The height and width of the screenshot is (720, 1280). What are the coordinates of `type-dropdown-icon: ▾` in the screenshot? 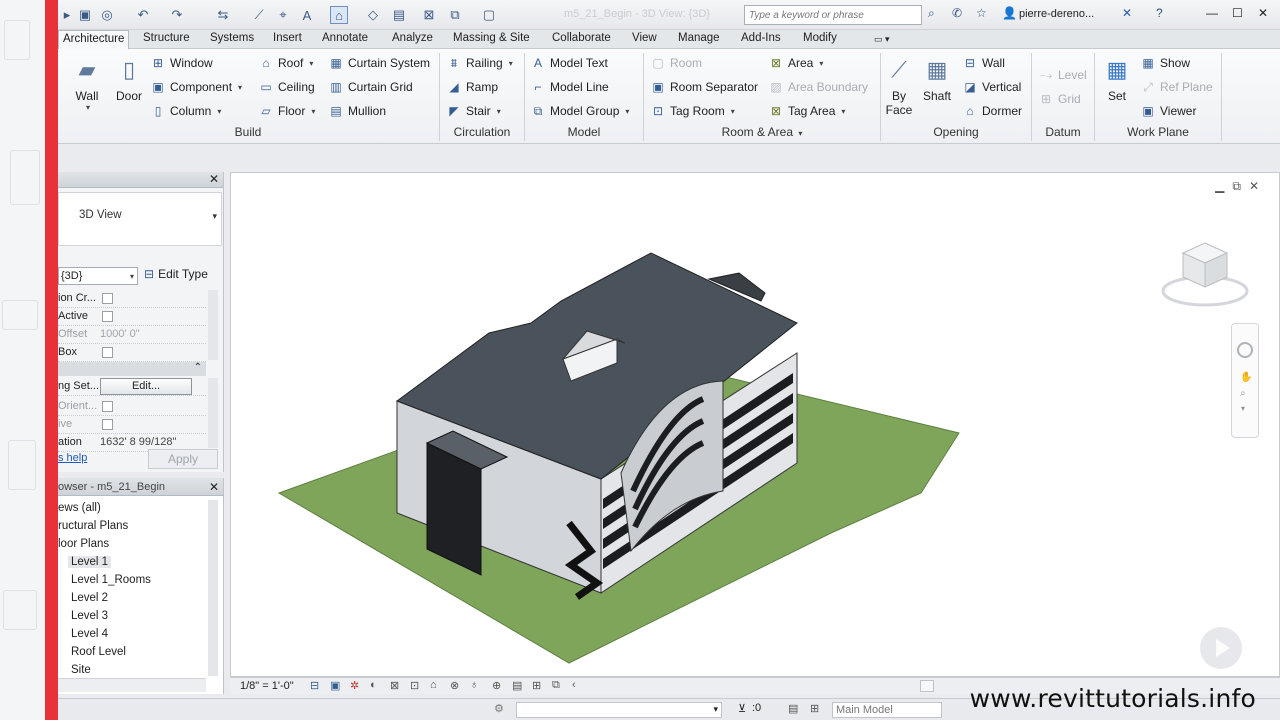 It's located at (214, 216).